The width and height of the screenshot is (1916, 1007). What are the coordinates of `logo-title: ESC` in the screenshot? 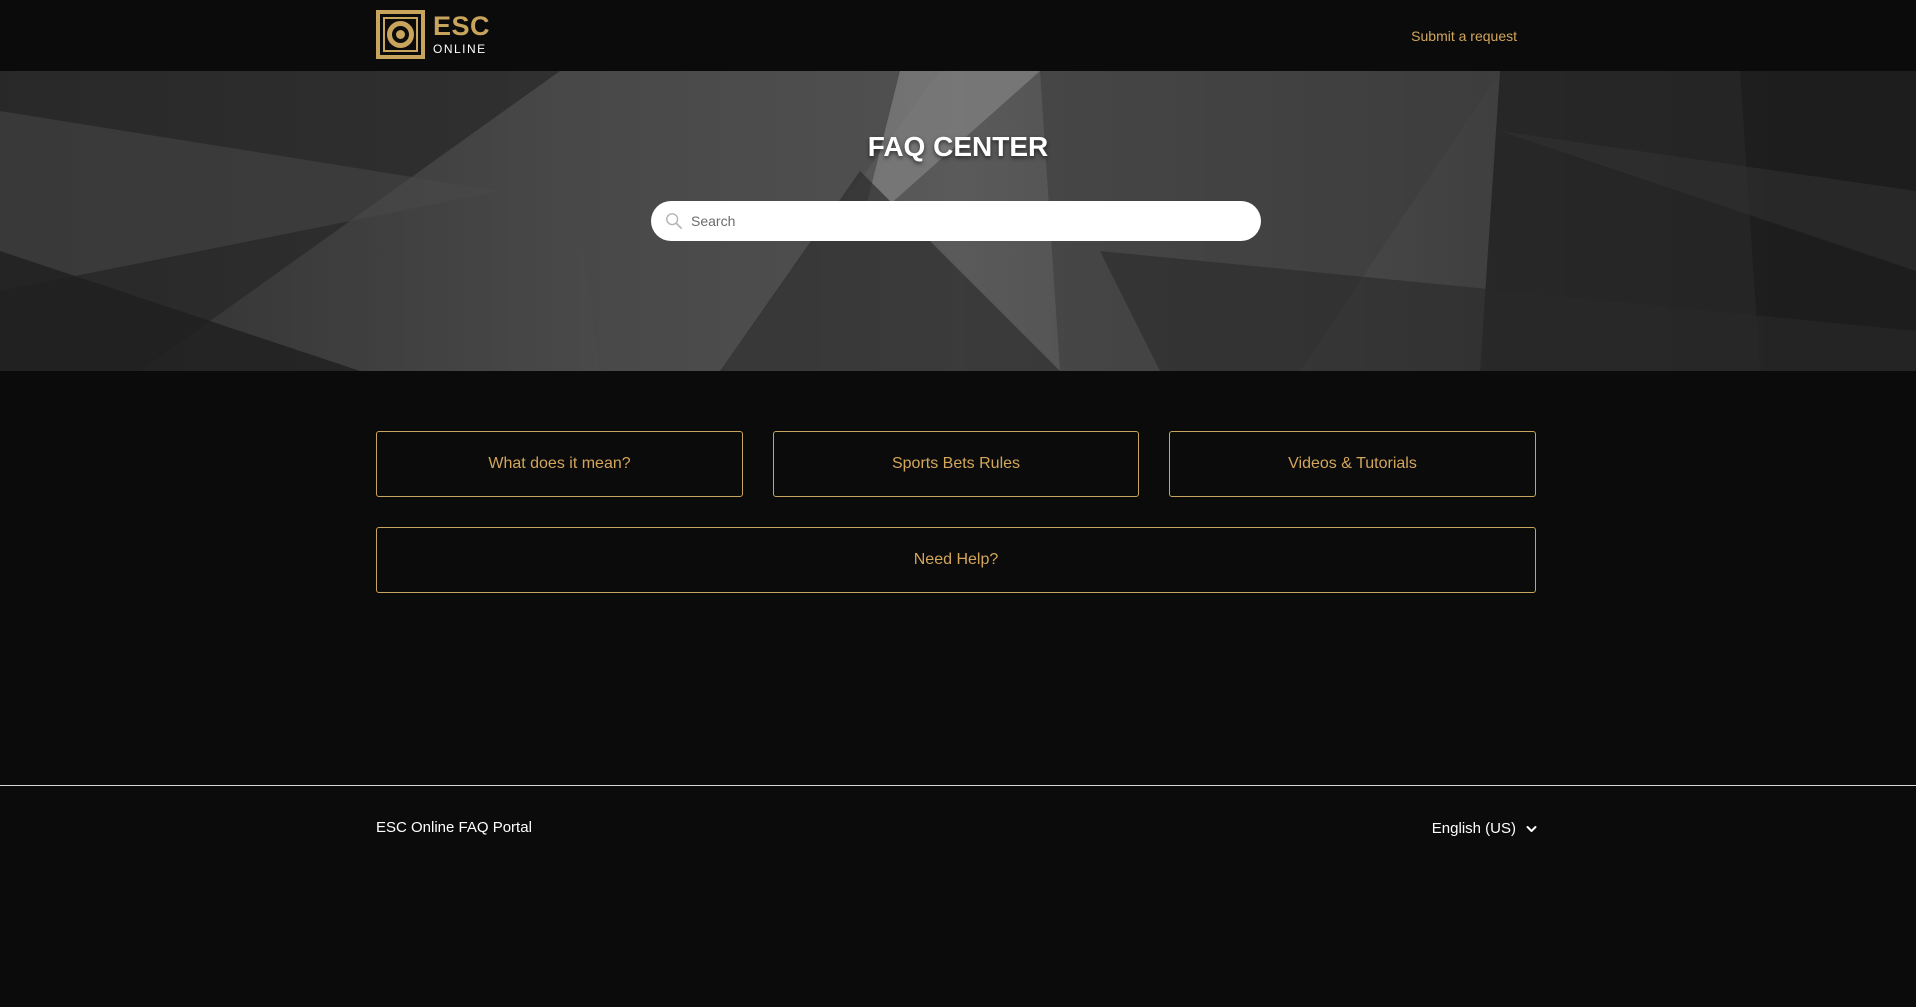 It's located at (462, 26).